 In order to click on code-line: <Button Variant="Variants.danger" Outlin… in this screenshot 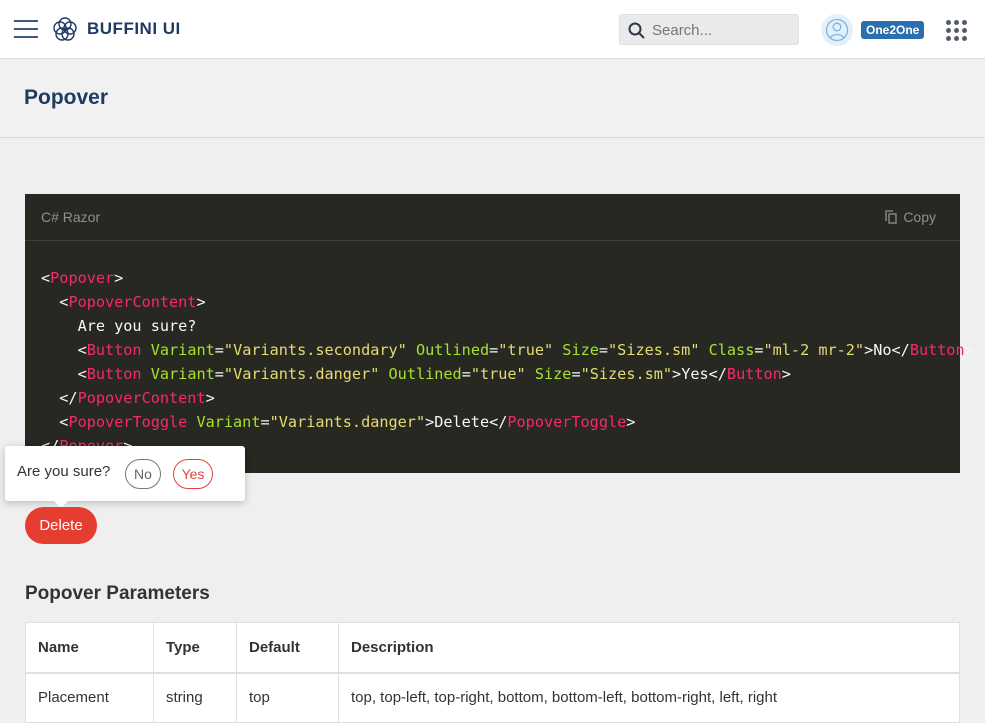, I will do `click(507, 374)`.